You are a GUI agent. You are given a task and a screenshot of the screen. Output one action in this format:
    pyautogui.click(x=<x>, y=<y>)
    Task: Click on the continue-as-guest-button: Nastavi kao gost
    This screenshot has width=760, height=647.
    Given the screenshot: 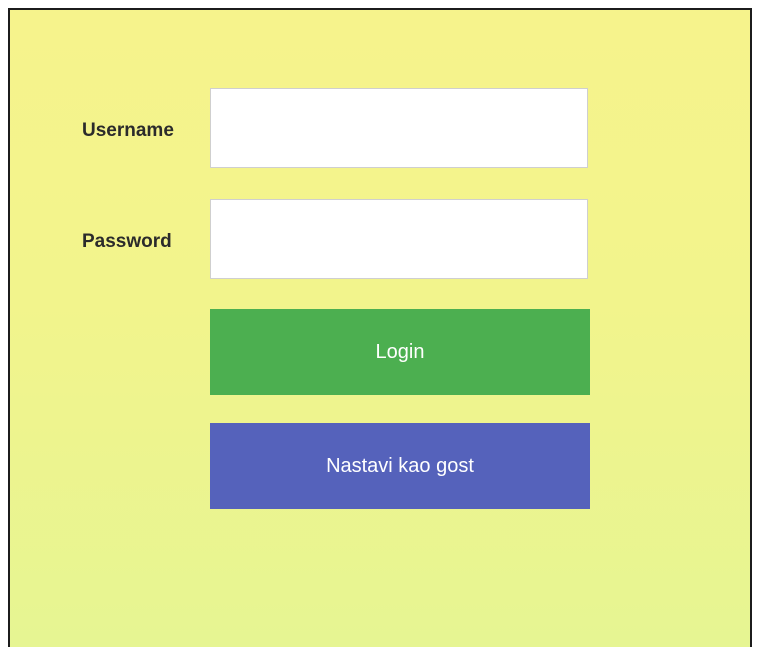 What is the action you would take?
    pyautogui.click(x=400, y=466)
    